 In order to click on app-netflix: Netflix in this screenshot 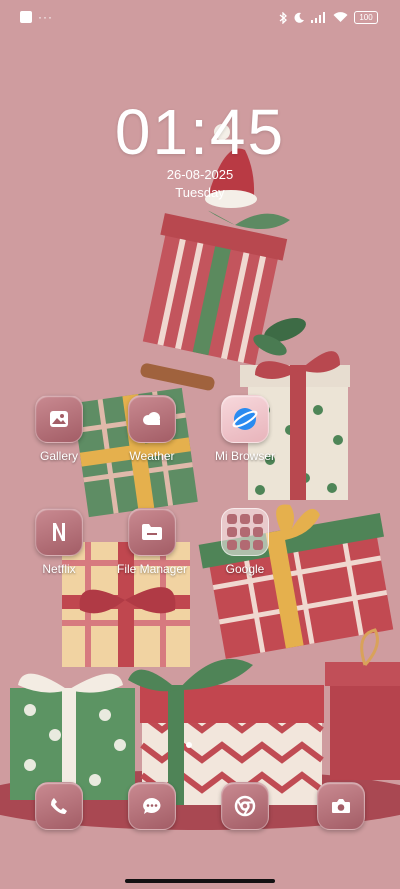, I will do `click(59, 542)`.